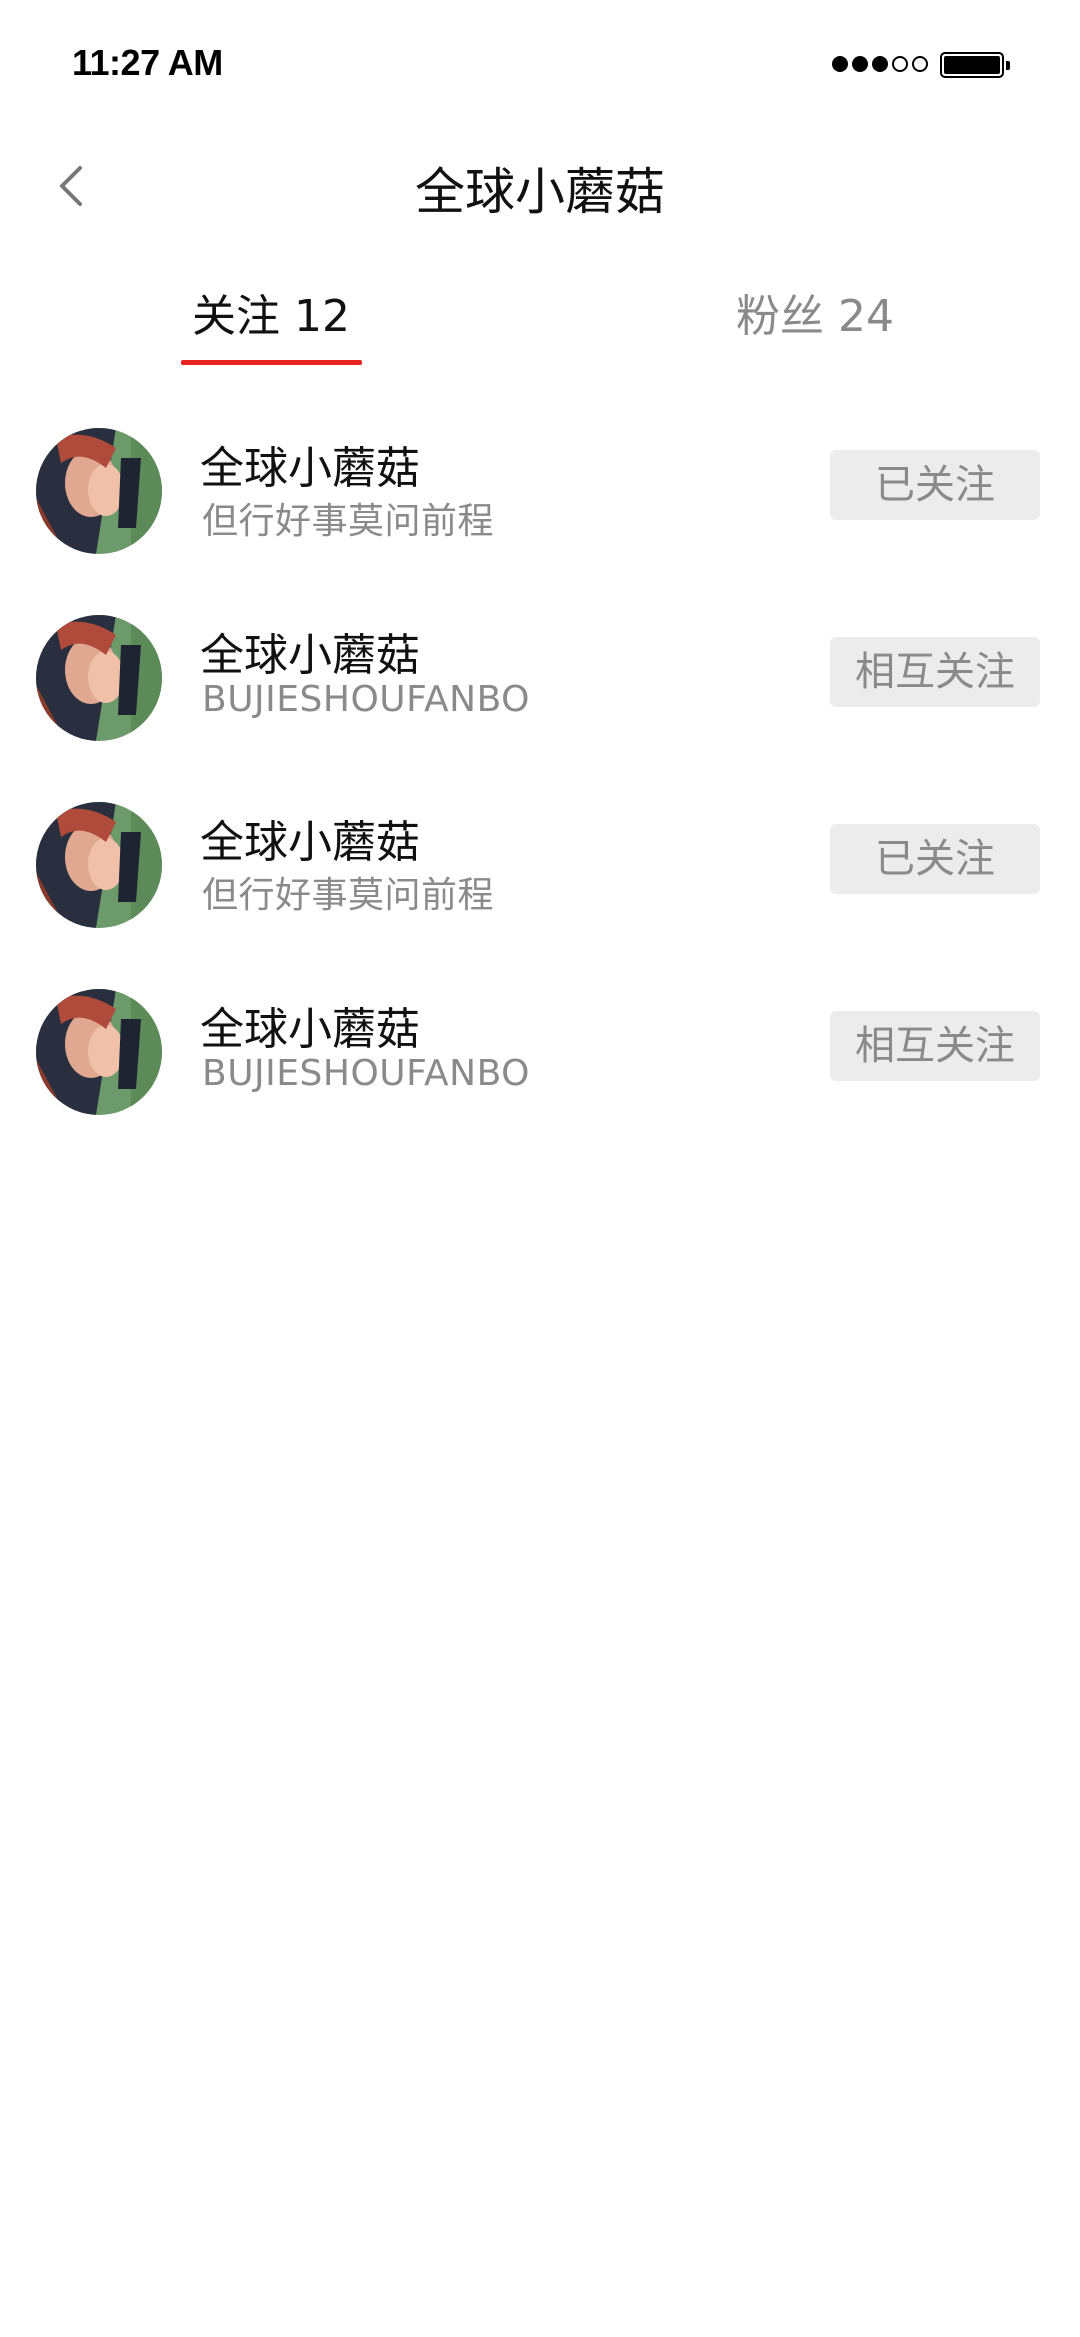 The height and width of the screenshot is (2337, 1080). I want to click on tab-bar: 关注 12 粉丝 24, so click(540, 320).